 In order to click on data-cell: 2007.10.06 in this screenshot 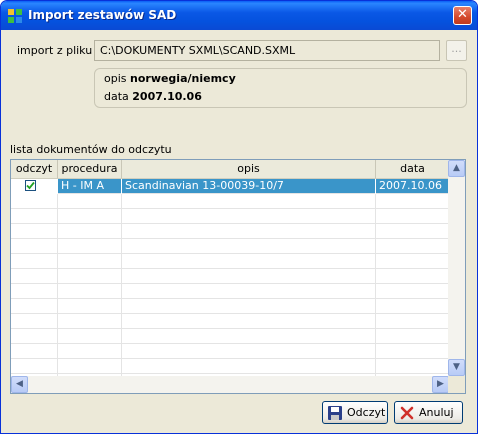, I will do `click(412, 186)`.